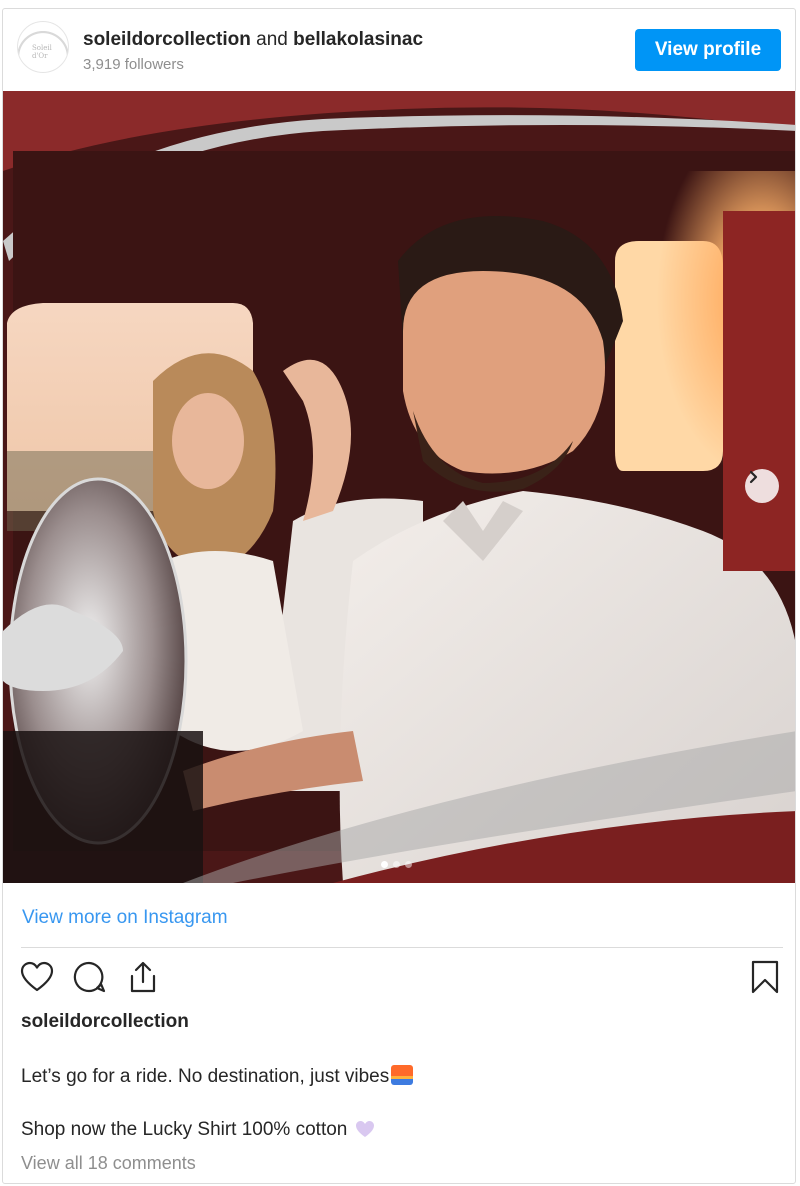  What do you see at coordinates (402, 947) in the screenshot?
I see `divider` at bounding box center [402, 947].